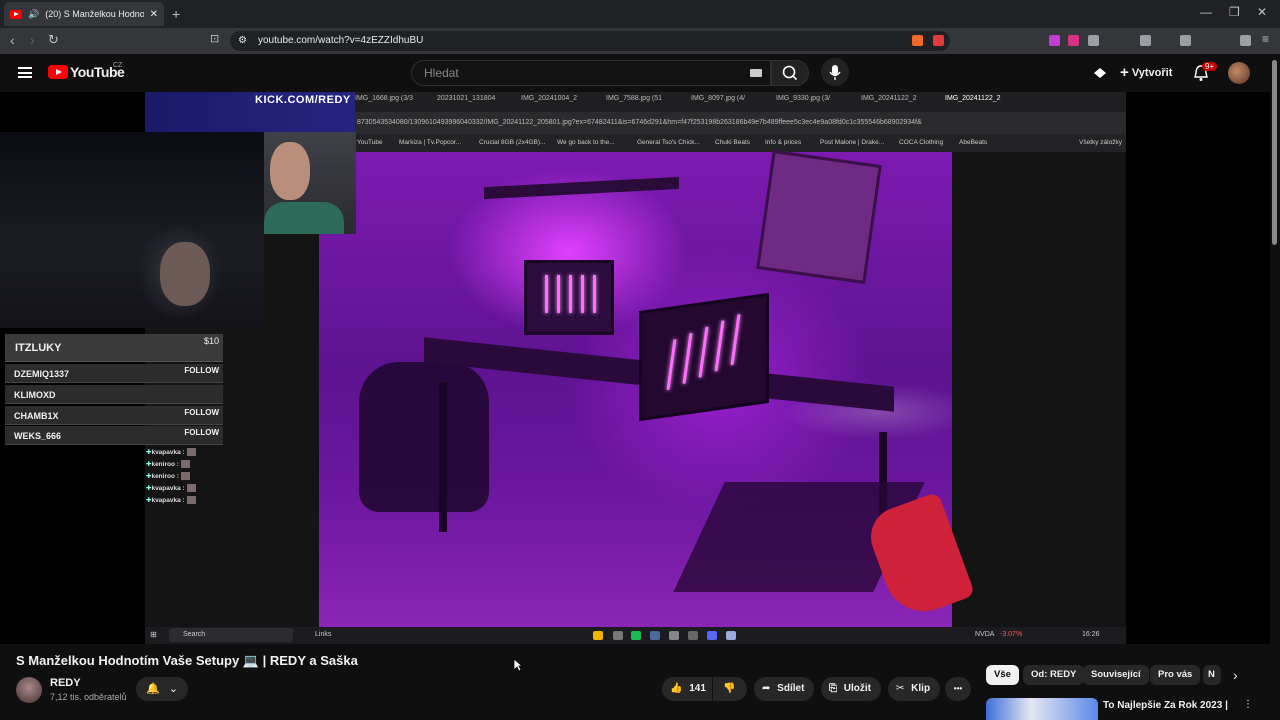 The height and width of the screenshot is (720, 1280). What do you see at coordinates (1011, 634) in the screenshot?
I see `stock-change: -3.07%` at bounding box center [1011, 634].